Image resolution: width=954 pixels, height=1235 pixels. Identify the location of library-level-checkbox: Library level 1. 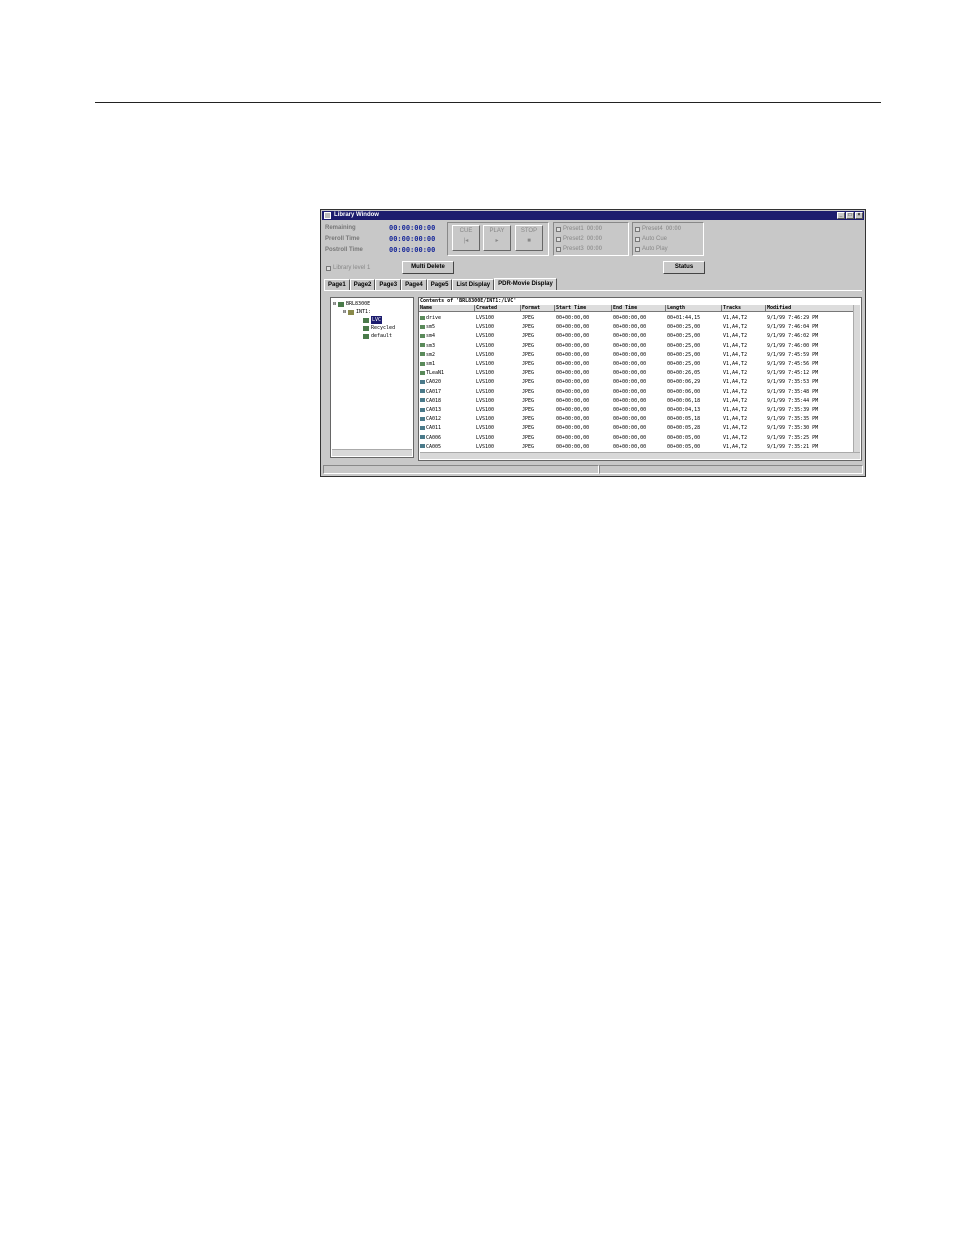
(348, 268).